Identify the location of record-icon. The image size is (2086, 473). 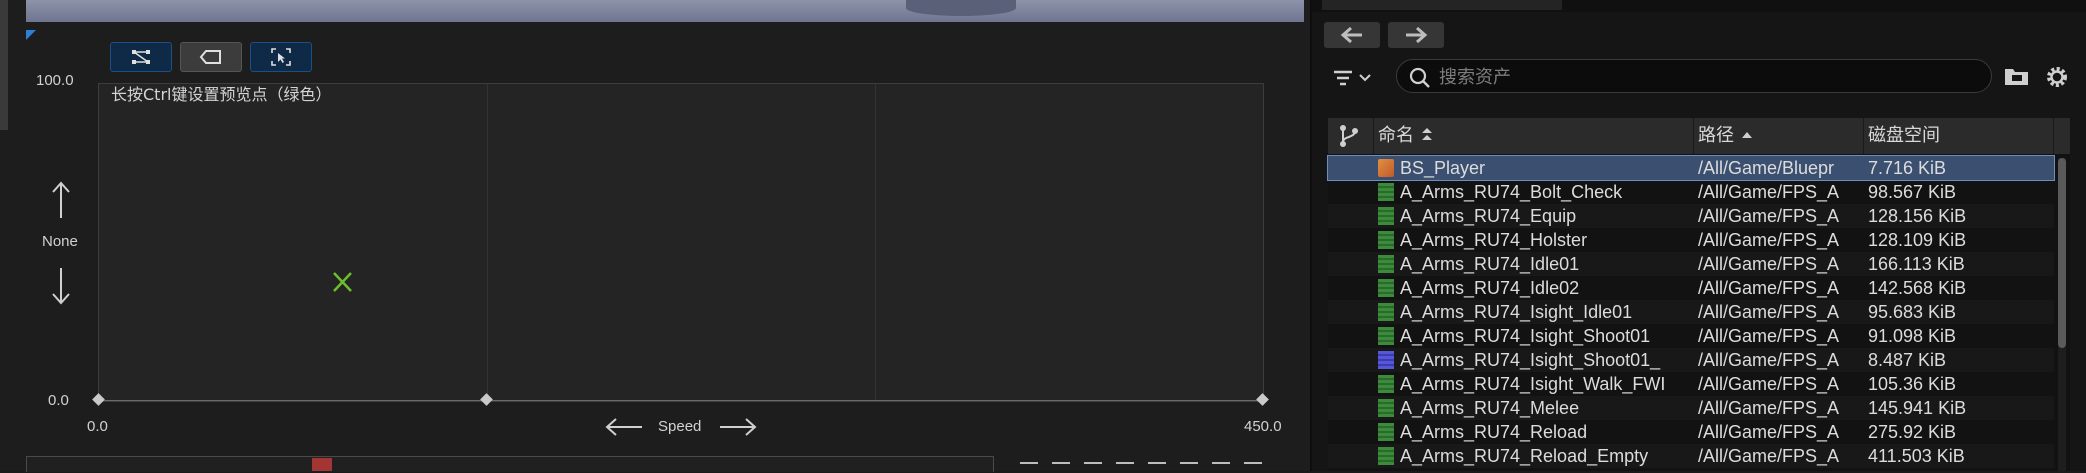
(1125, 467).